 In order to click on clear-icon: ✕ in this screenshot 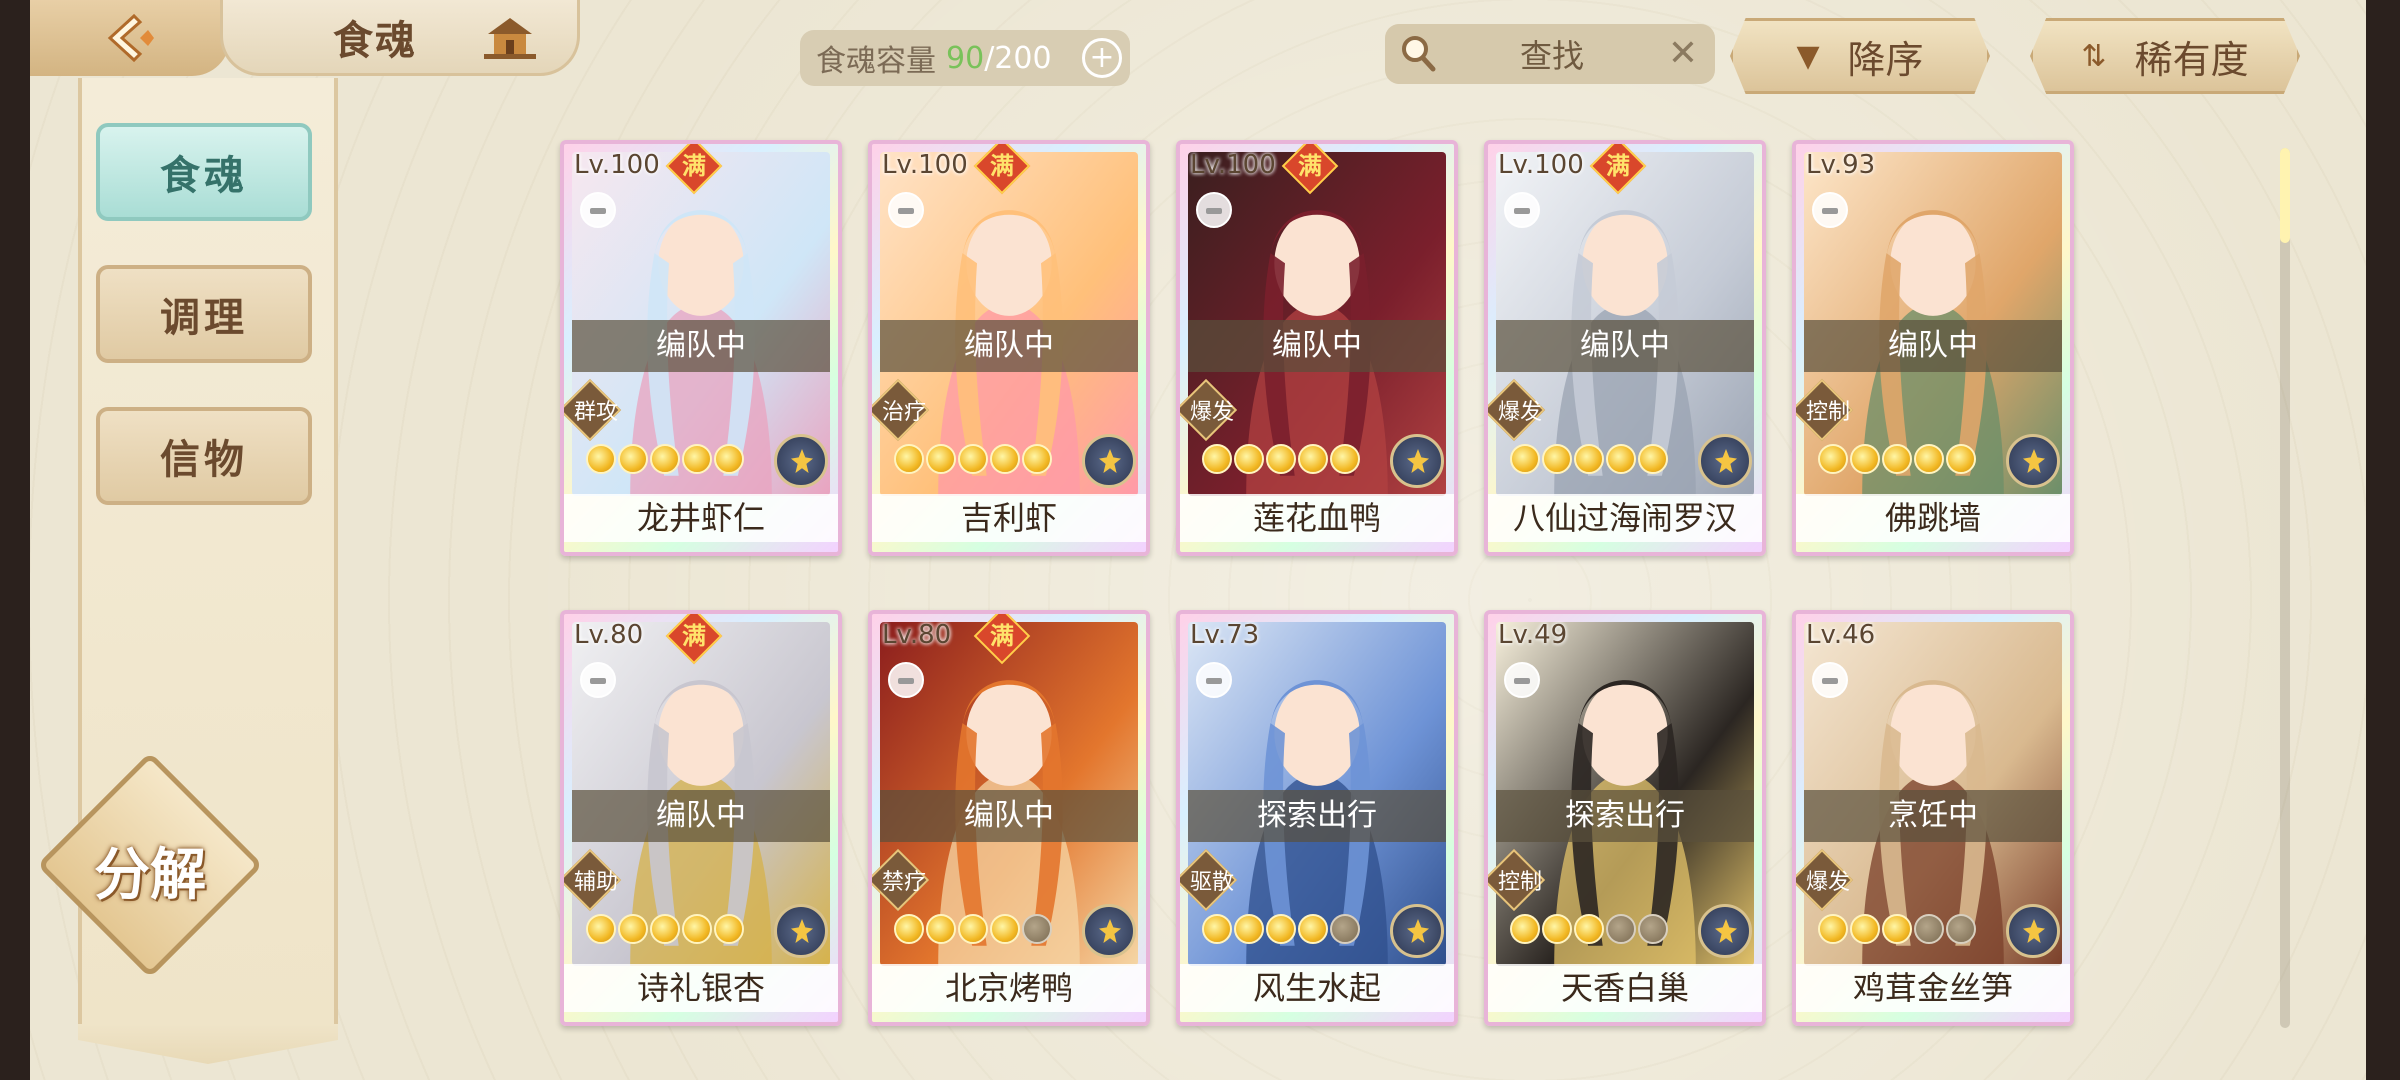, I will do `click(1683, 54)`.